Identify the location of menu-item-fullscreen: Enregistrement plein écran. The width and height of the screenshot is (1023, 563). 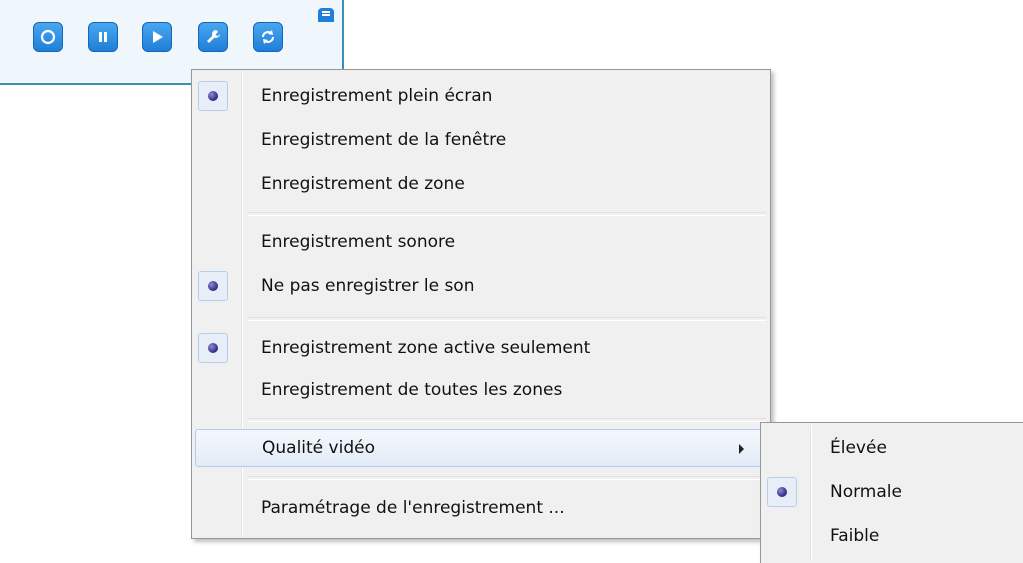
(481, 96).